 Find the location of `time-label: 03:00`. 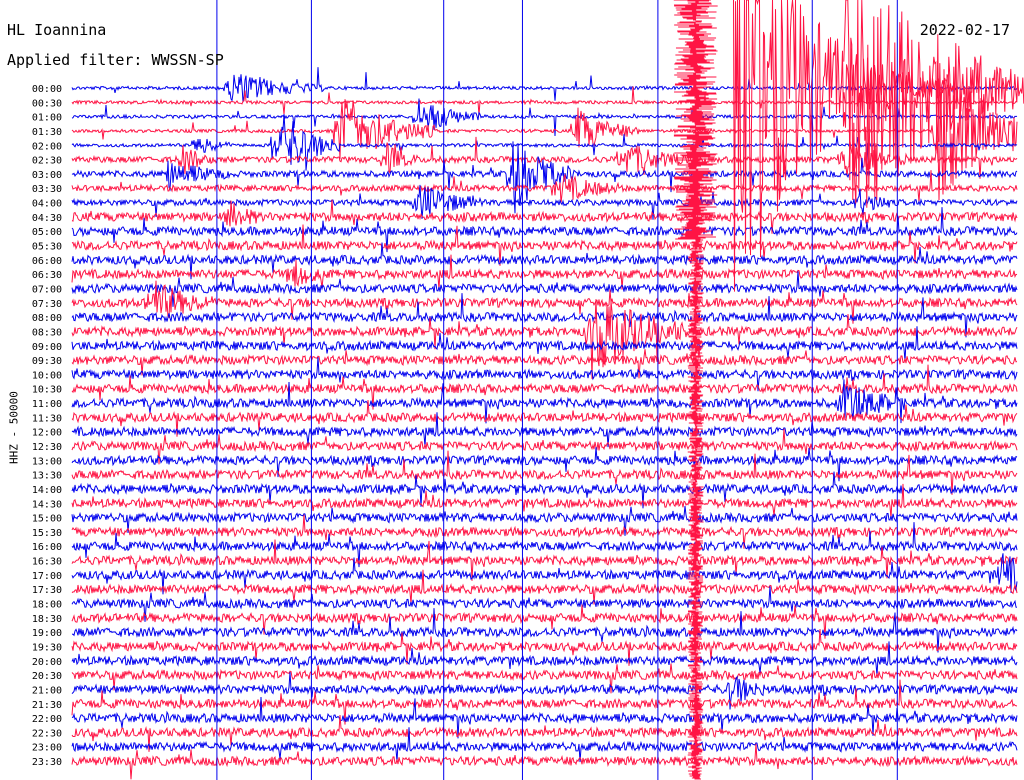

time-label: 03:00 is located at coordinates (47, 175).